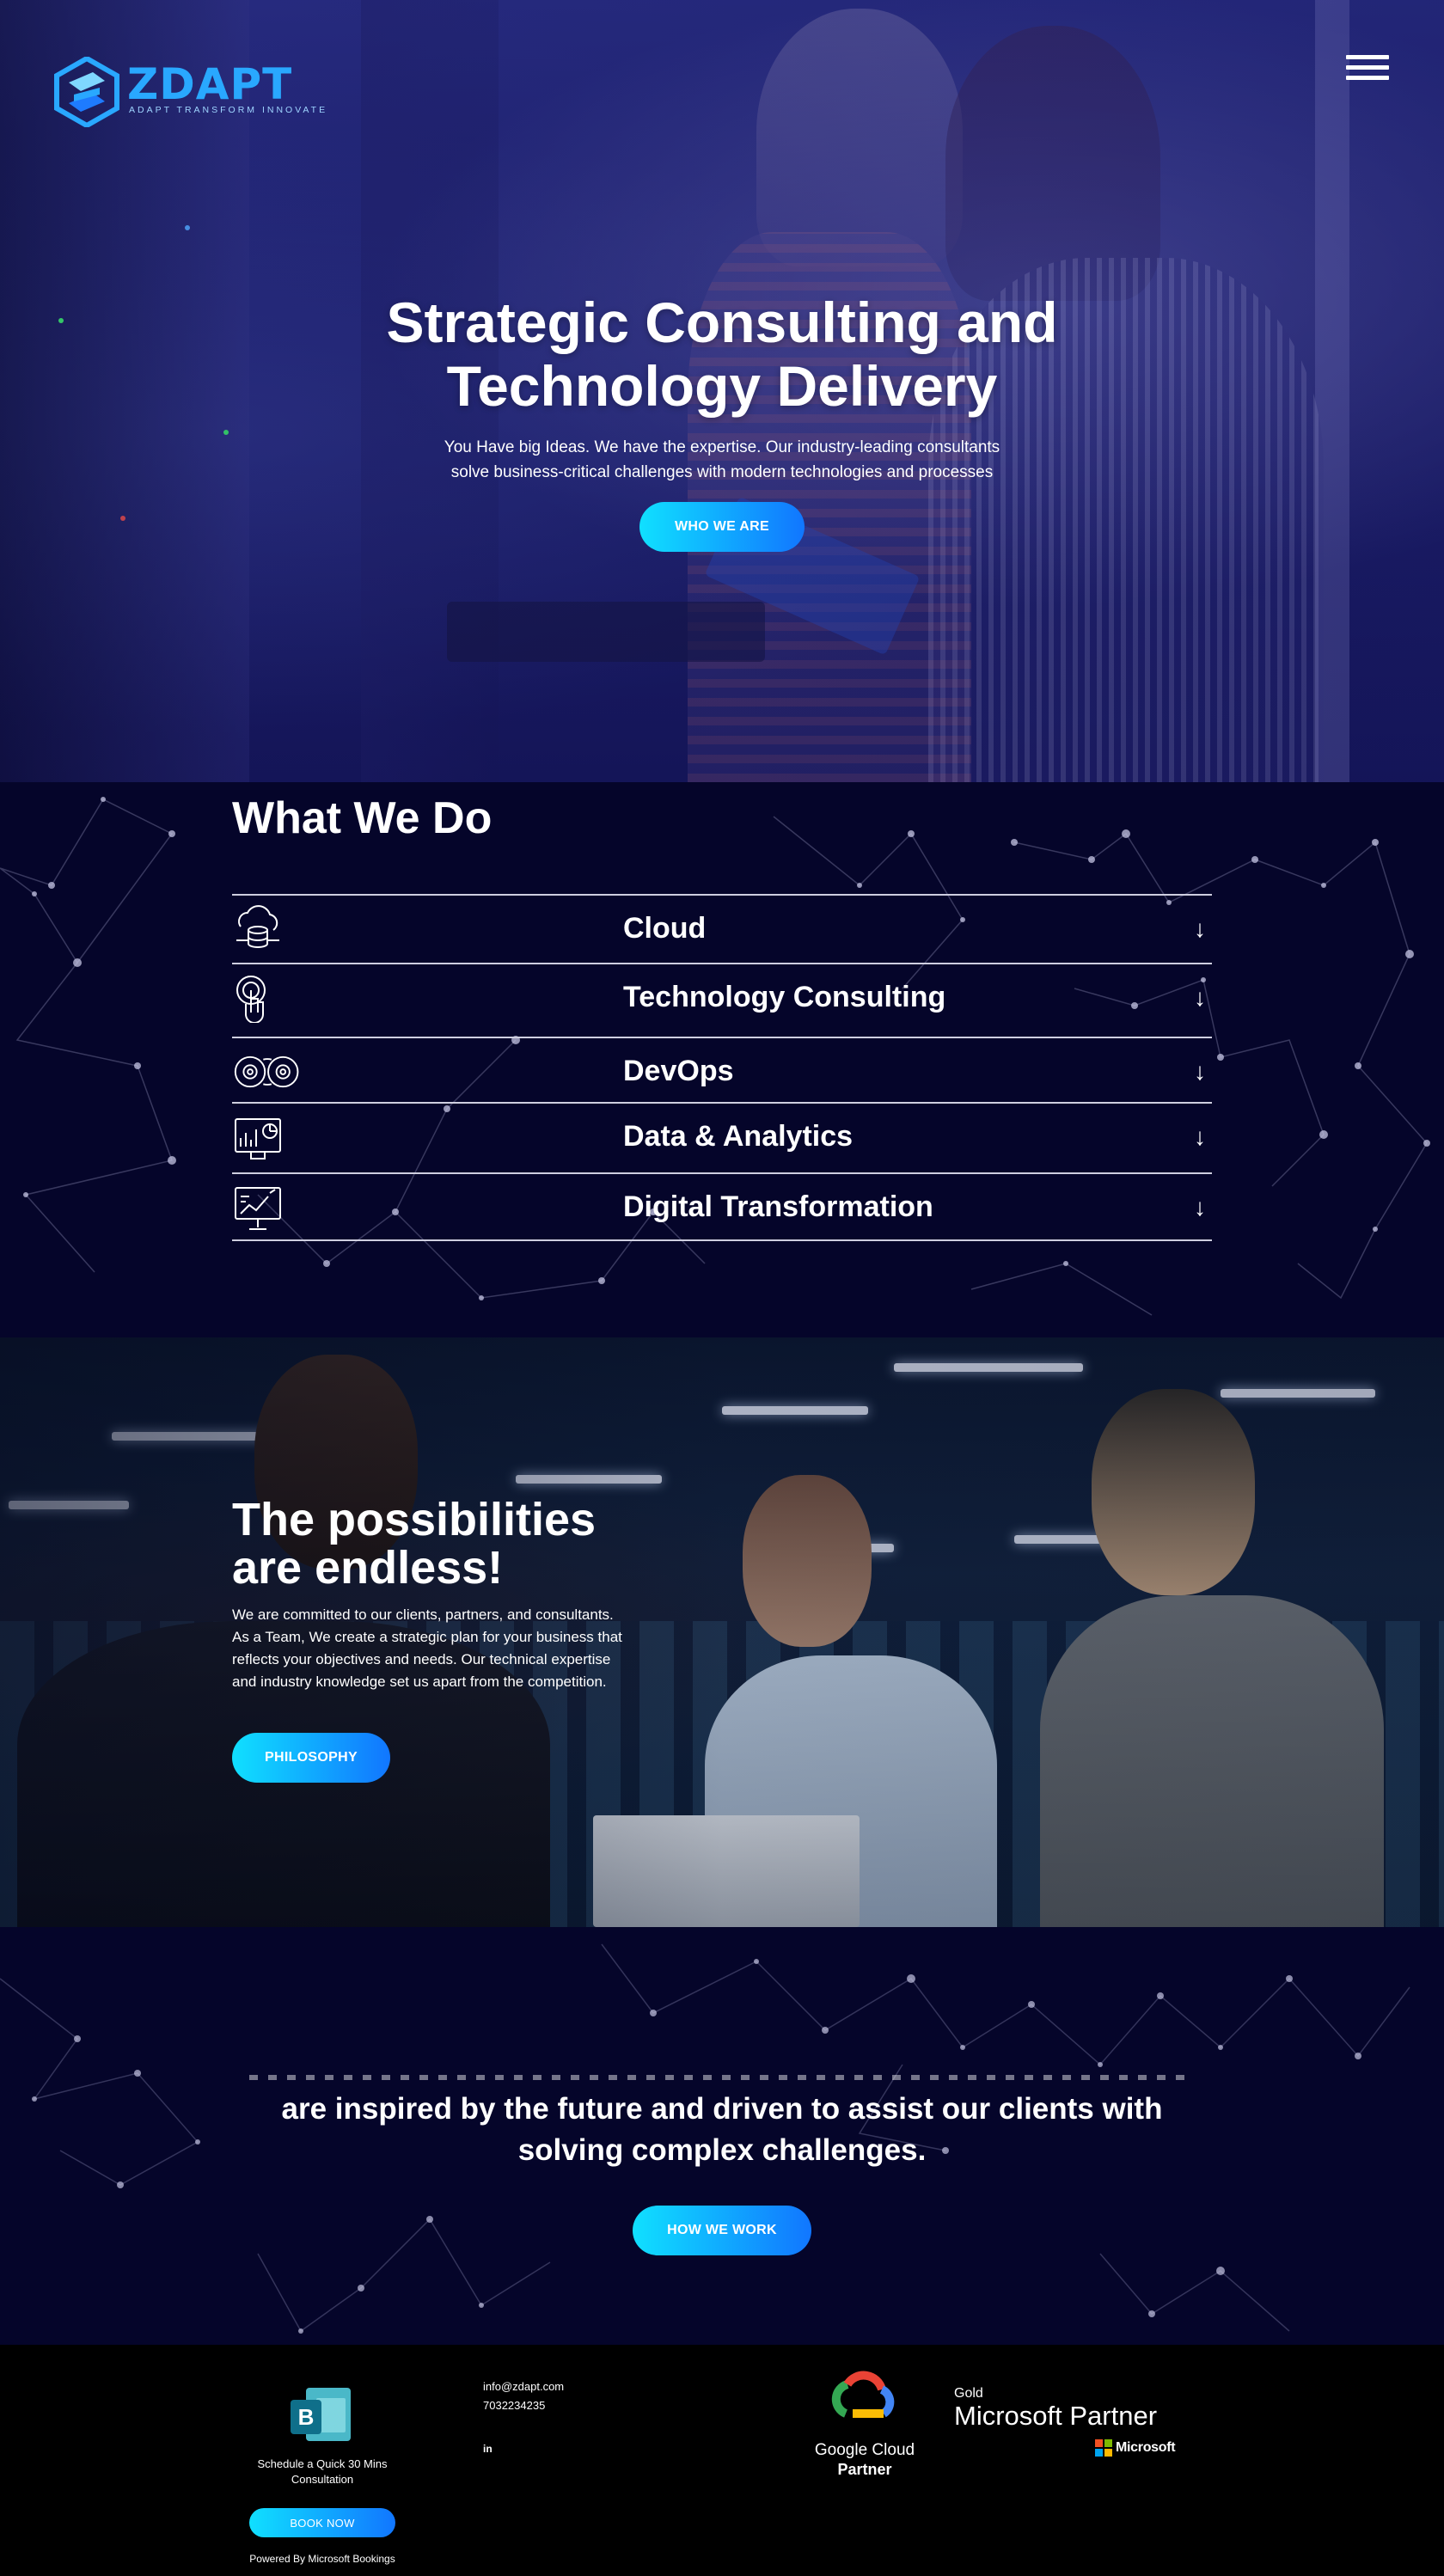 The height and width of the screenshot is (2576, 1444). I want to click on microsoft-logo: Microsoft, so click(1135, 2448).